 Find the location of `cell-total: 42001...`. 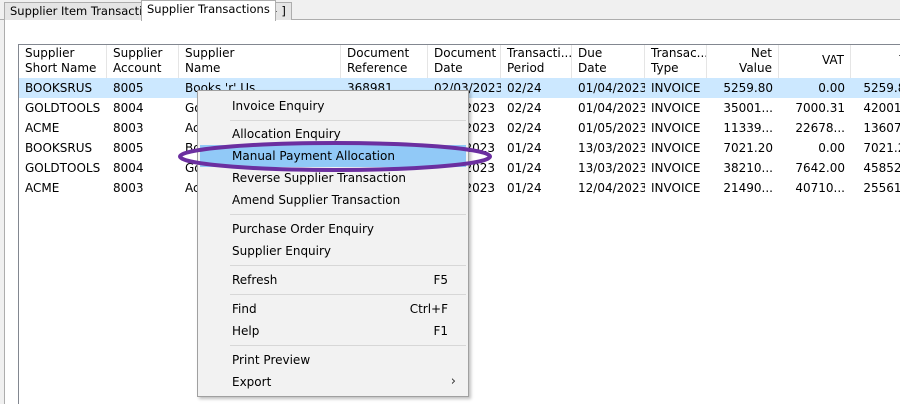

cell-total: 42001... is located at coordinates (881, 108).